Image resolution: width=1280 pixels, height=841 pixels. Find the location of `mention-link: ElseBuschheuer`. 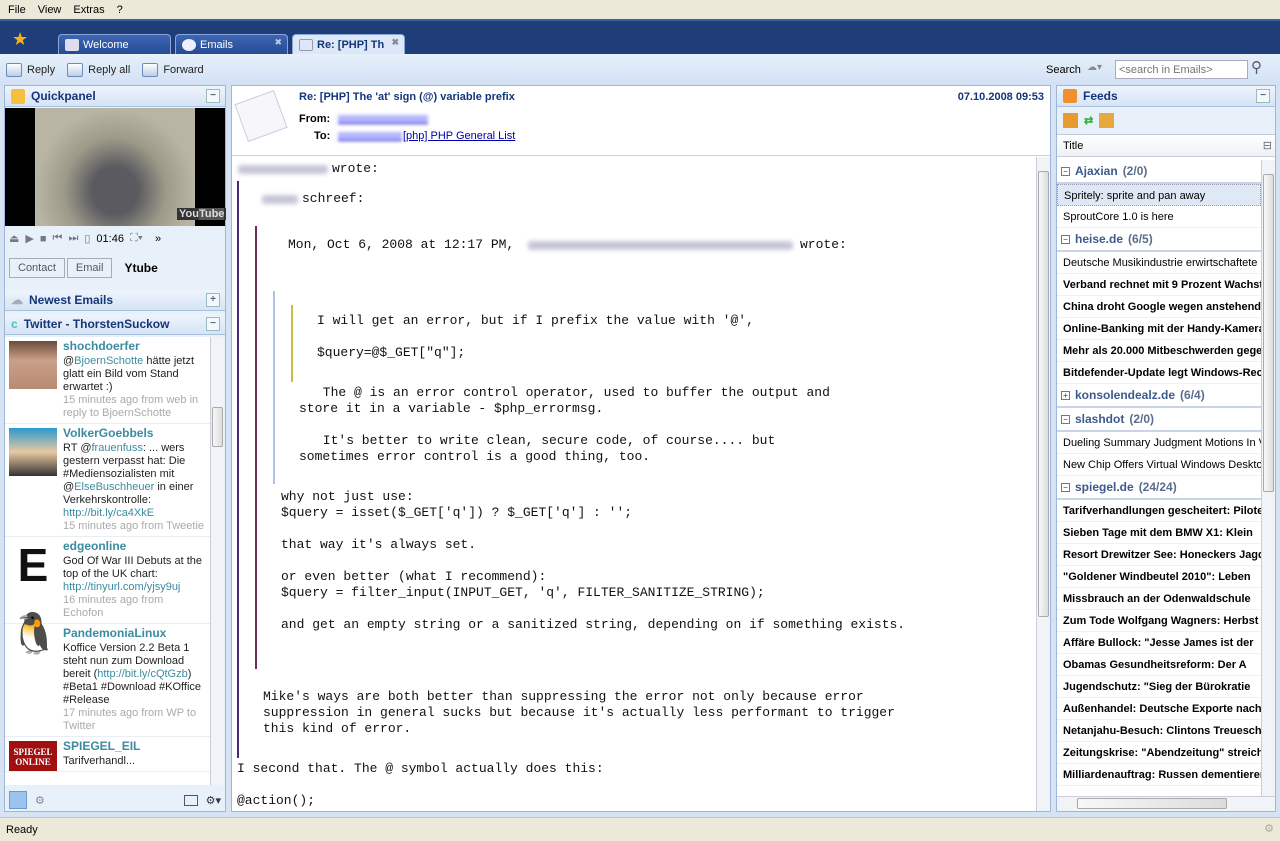

mention-link: ElseBuschheuer is located at coordinates (114, 487).